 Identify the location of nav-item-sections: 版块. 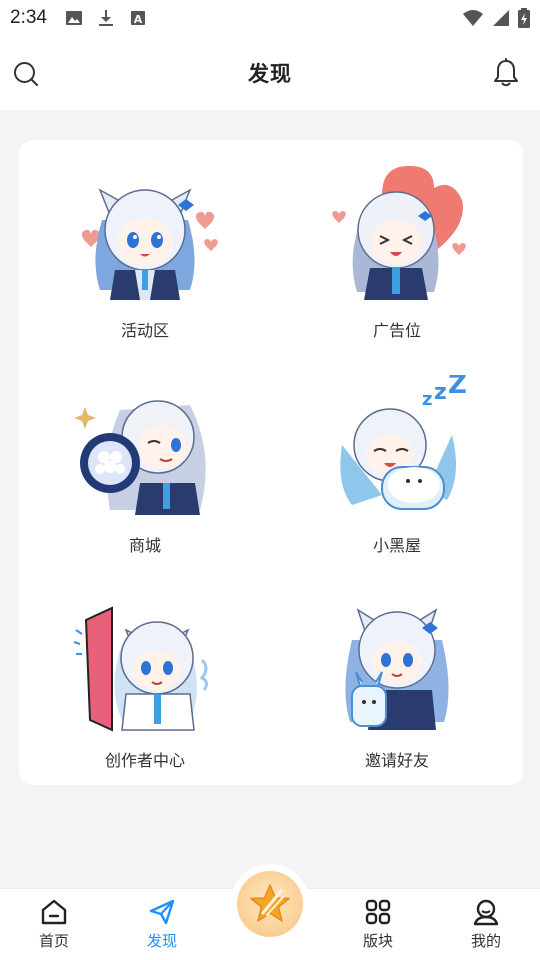
(378, 924).